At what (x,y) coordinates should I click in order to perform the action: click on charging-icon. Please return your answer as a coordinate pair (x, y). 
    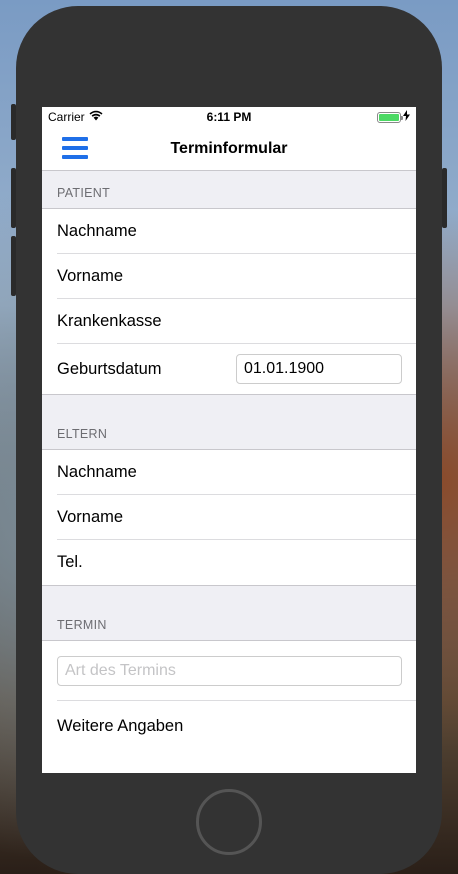
    Looking at the image, I should click on (406, 117).